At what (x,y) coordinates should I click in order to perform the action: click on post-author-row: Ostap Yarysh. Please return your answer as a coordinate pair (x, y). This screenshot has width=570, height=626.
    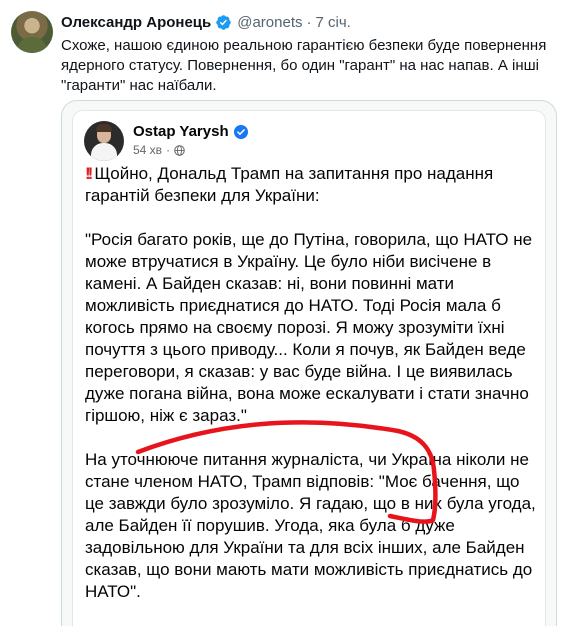
    Looking at the image, I should click on (190, 131).